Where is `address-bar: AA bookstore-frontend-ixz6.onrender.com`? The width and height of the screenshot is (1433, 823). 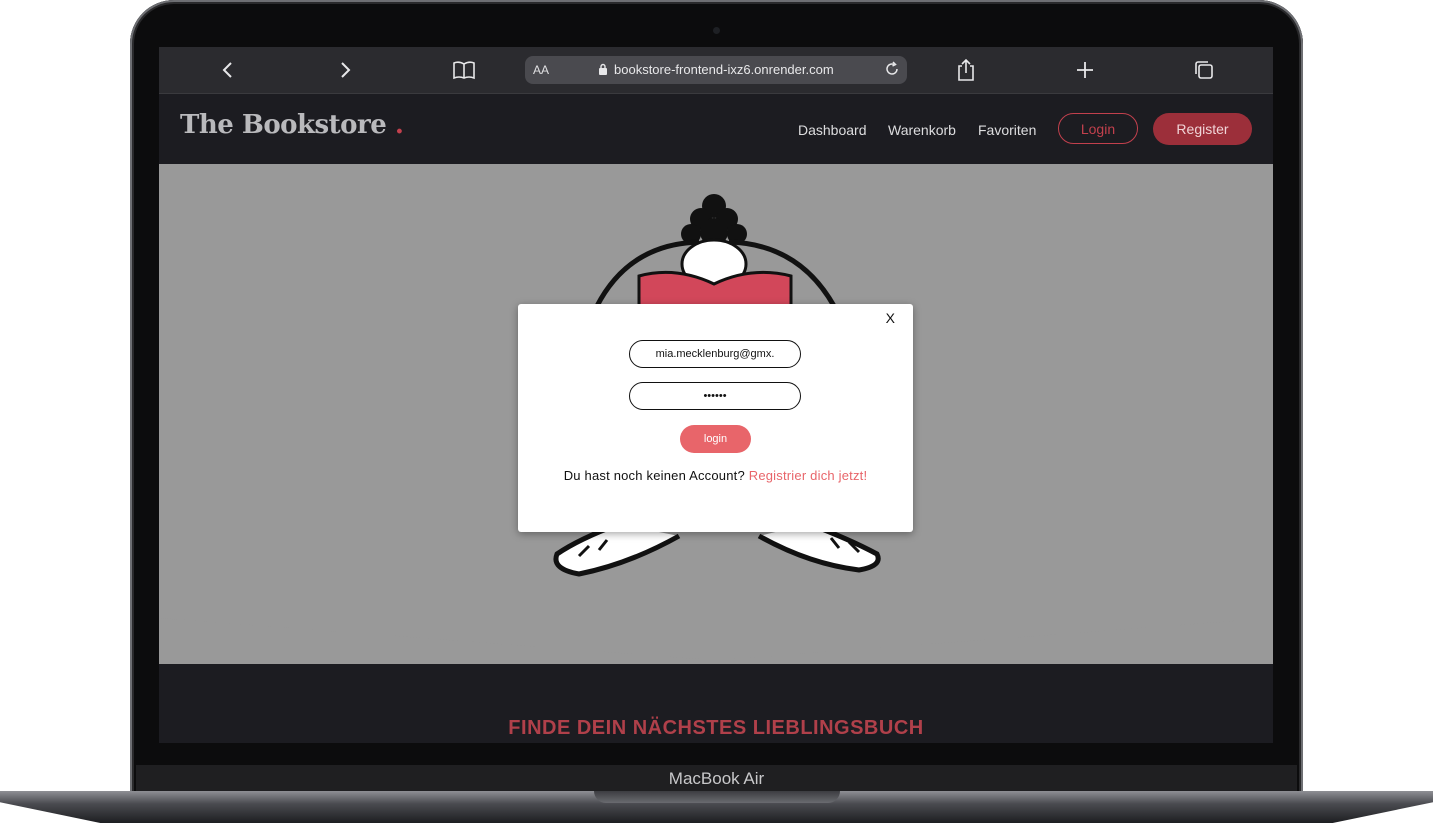 address-bar: AA bookstore-frontend-ixz6.onrender.com is located at coordinates (716, 70).